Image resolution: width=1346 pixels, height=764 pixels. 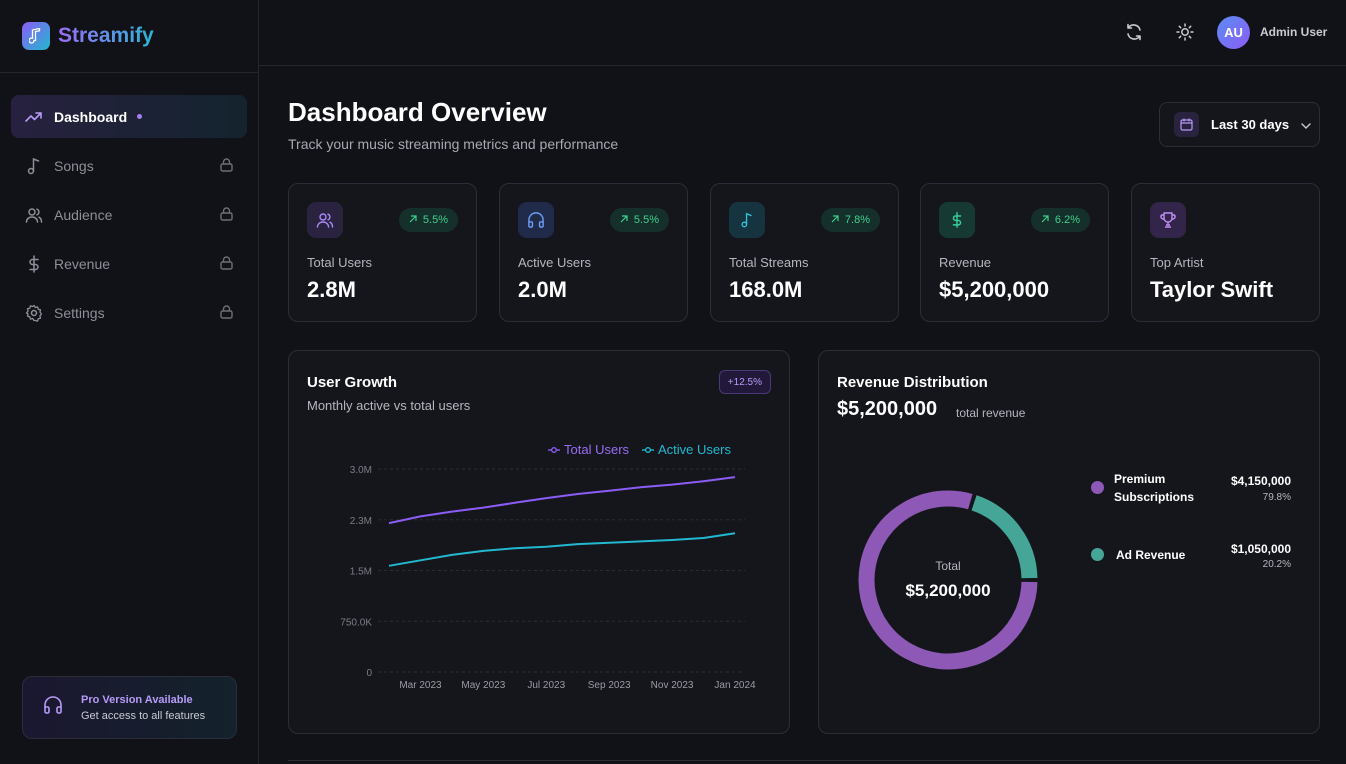 What do you see at coordinates (369, 673) in the screenshot?
I see `y-tick-label: 0` at bounding box center [369, 673].